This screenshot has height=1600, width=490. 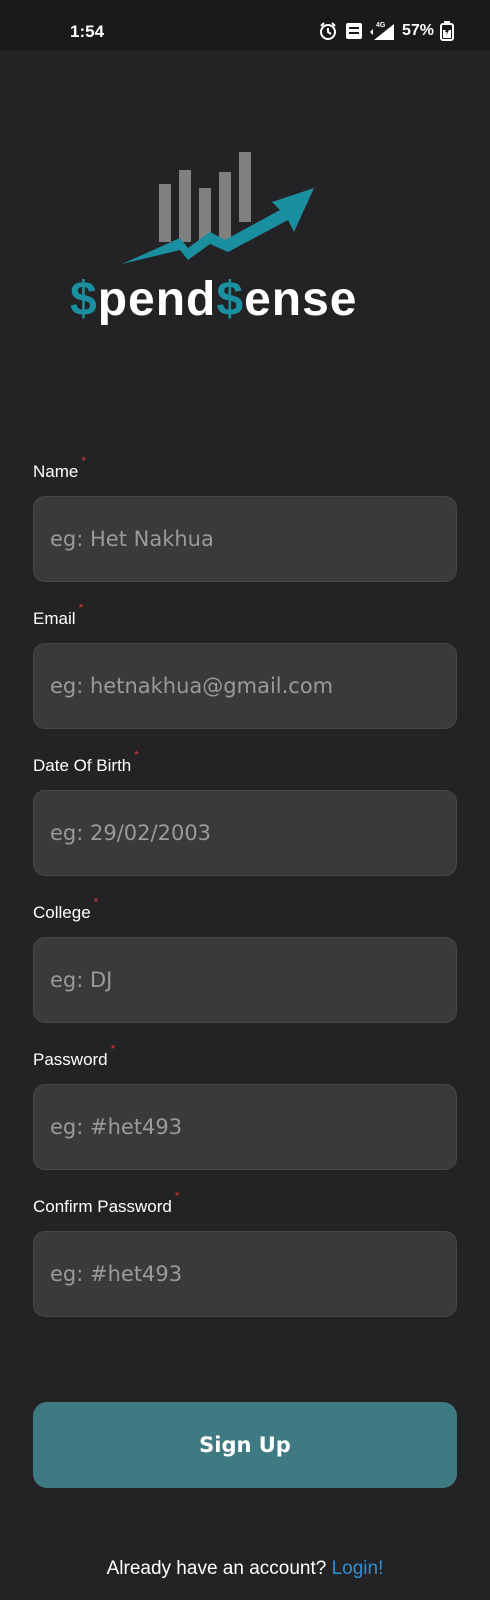 What do you see at coordinates (245, 1274) in the screenshot?
I see `confirm-password-input` at bounding box center [245, 1274].